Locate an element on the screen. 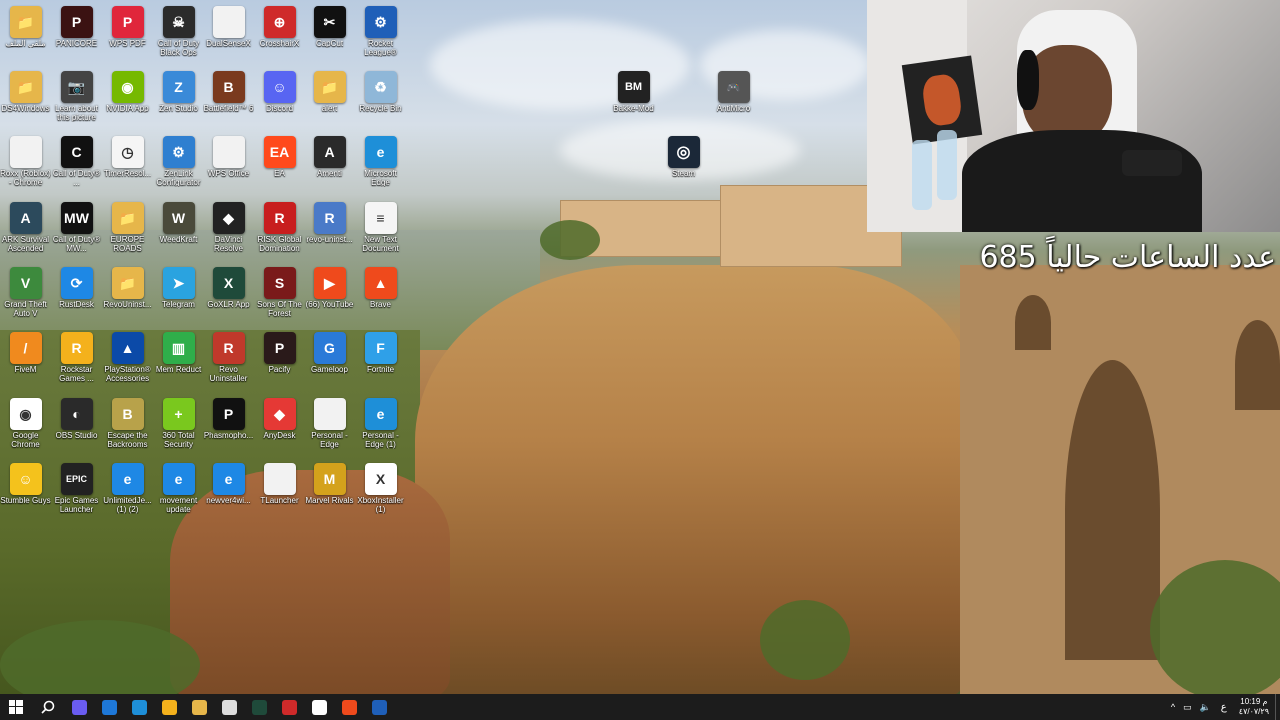 The height and width of the screenshot is (720, 1280). desktop-icon: e UnlimitedJe... (1) (2) is located at coordinates (127, 493).